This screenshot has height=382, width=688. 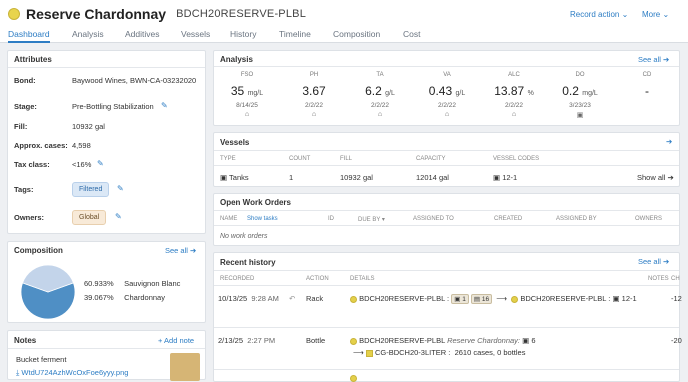 What do you see at coordinates (120, 188) in the screenshot?
I see `edit-tags-pencil-icon: ✎` at bounding box center [120, 188].